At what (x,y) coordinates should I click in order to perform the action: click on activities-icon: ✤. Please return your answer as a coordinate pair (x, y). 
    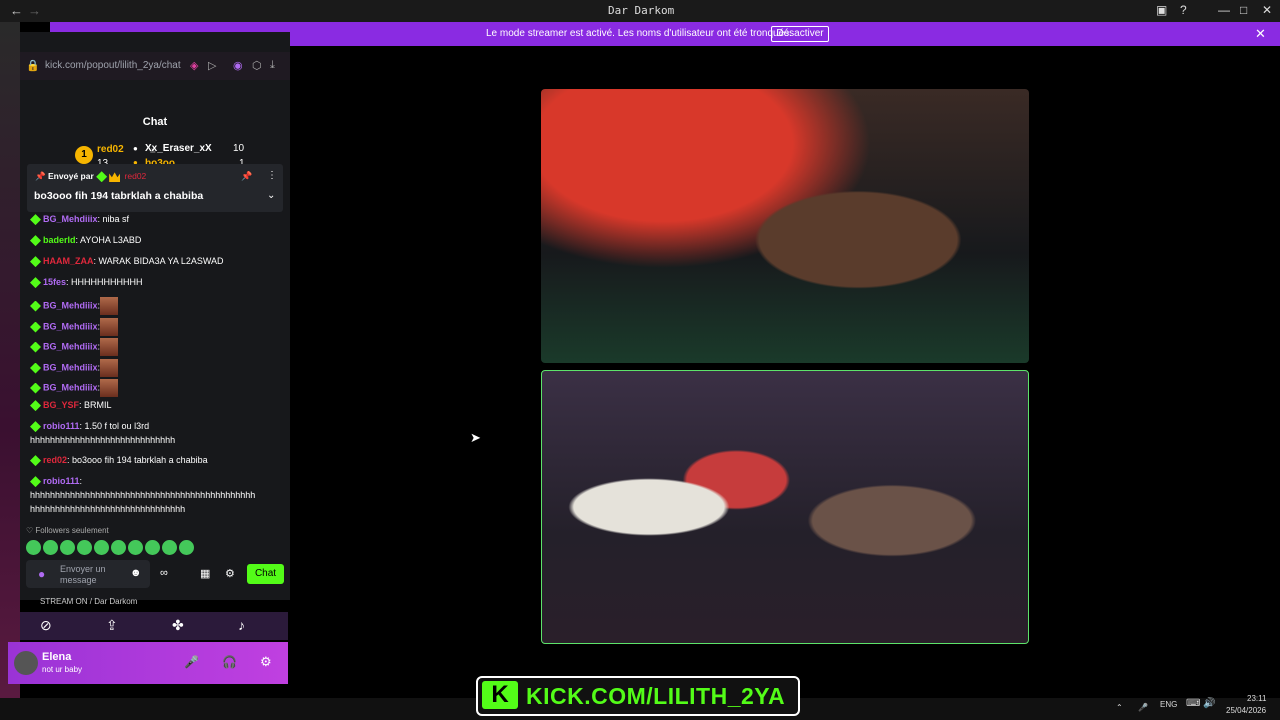
    Looking at the image, I should click on (178, 625).